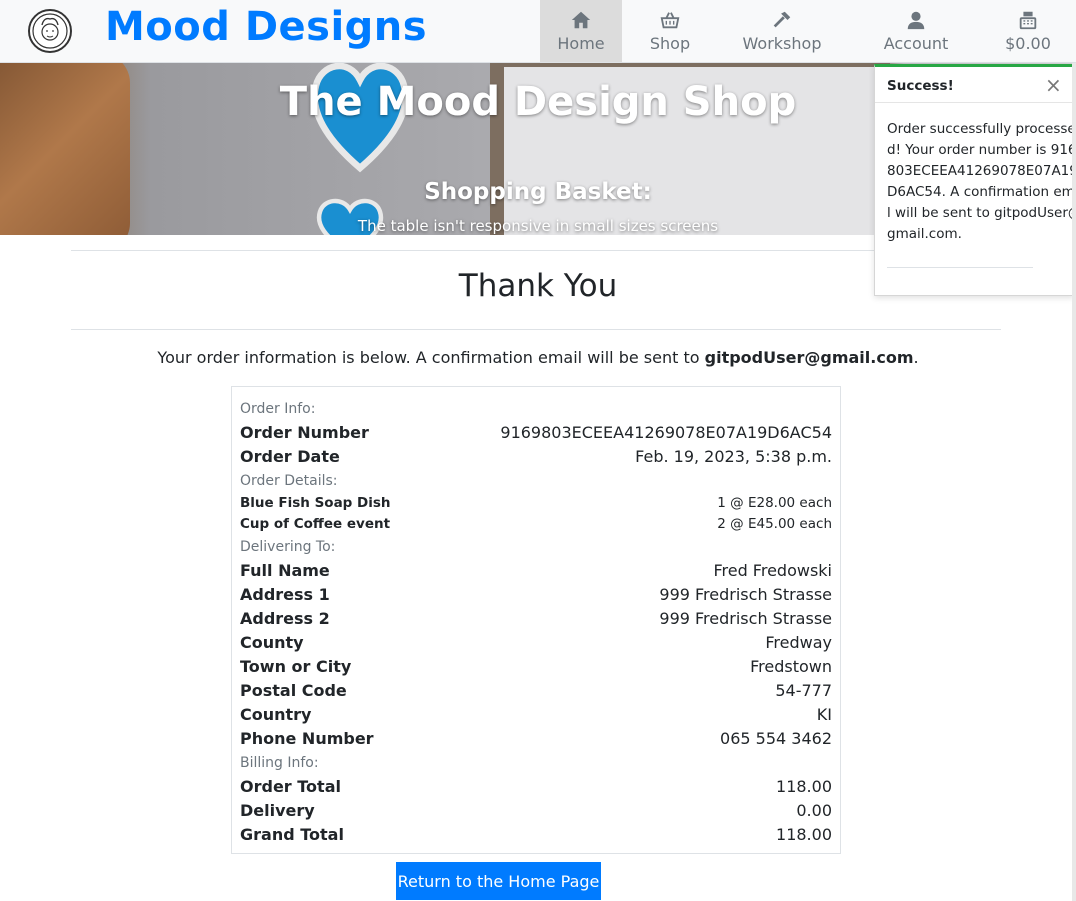 The image size is (1076, 901). Describe the element at coordinates (776, 738) in the screenshot. I see `delivery-value: 065 554 3462` at that location.